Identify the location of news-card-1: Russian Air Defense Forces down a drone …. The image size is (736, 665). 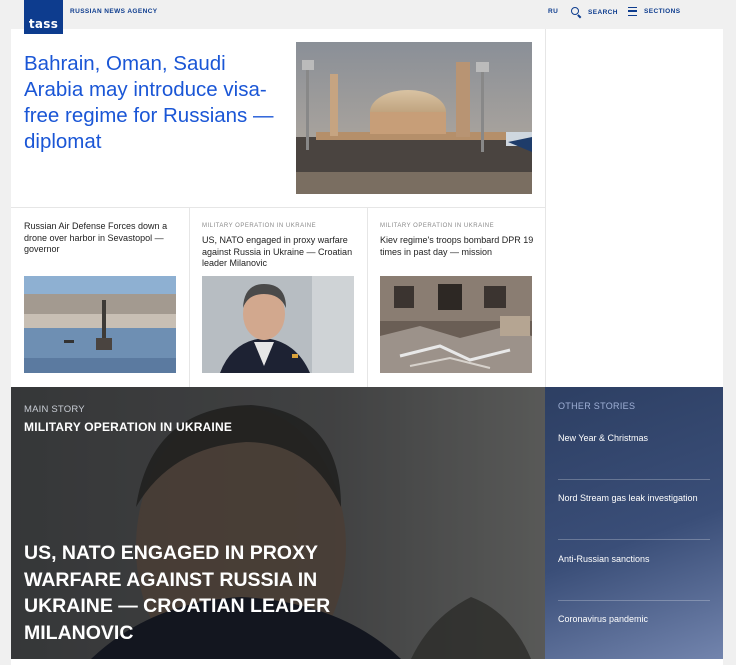
(99, 297).